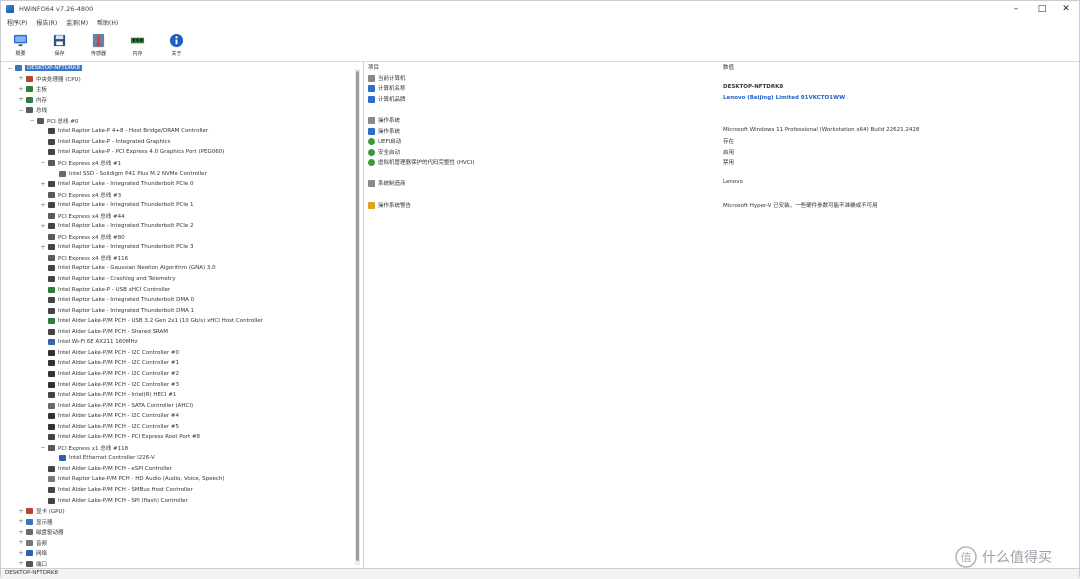 The height and width of the screenshot is (579, 1080). I want to click on detail-value: Lenovo (Beijing) Limited 91VKCTO1WW, so click(784, 98).